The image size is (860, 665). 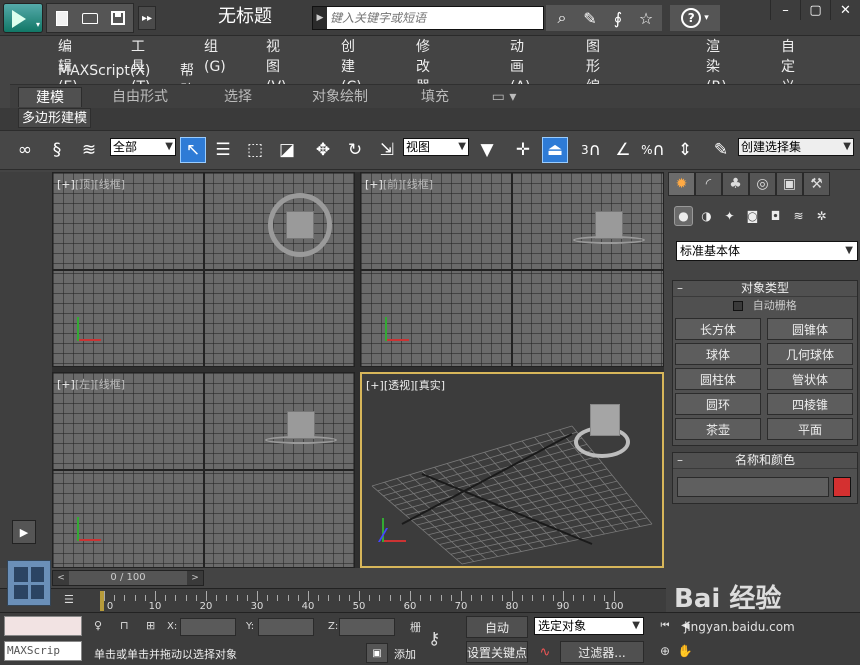 What do you see at coordinates (821, 216) in the screenshot?
I see `systems-icon: ✲` at bounding box center [821, 216].